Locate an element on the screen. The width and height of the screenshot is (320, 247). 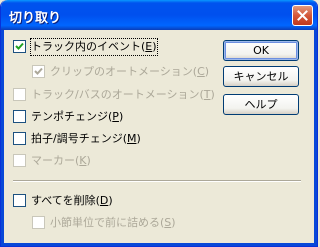
close-icon is located at coordinates (302, 15).